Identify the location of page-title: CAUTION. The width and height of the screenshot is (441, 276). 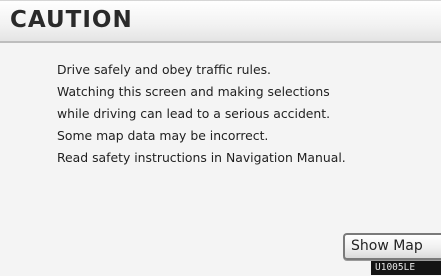
(71, 20).